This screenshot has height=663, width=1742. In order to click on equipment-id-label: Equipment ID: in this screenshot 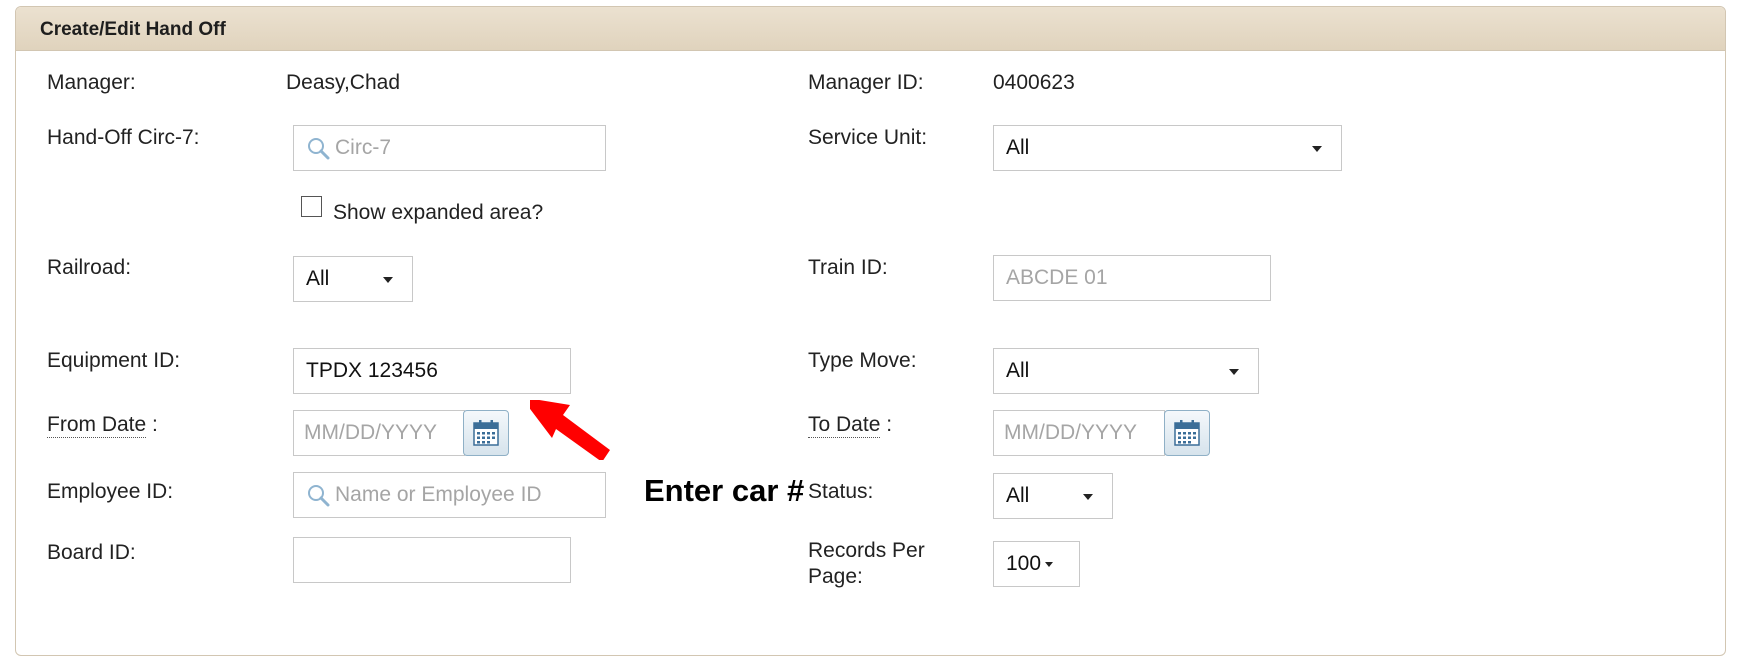, I will do `click(114, 360)`.